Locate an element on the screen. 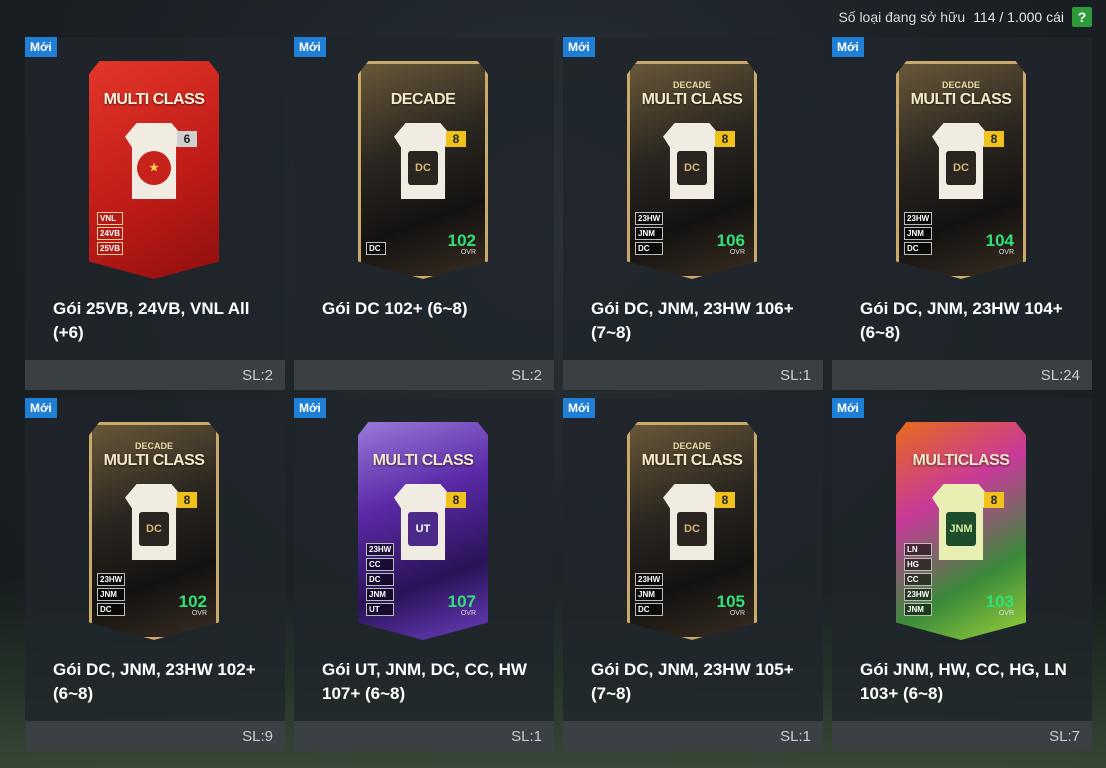 The height and width of the screenshot is (768, 1106). ovr-value: 104 is located at coordinates (999, 240).